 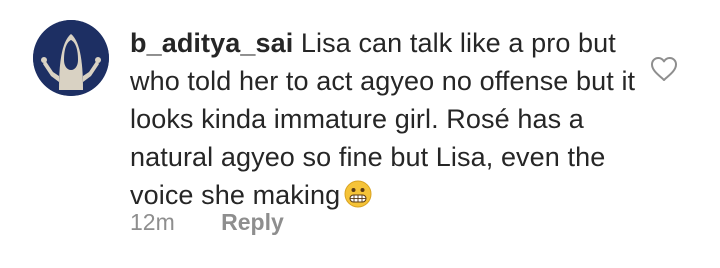 I want to click on avatar, so click(x=71, y=58).